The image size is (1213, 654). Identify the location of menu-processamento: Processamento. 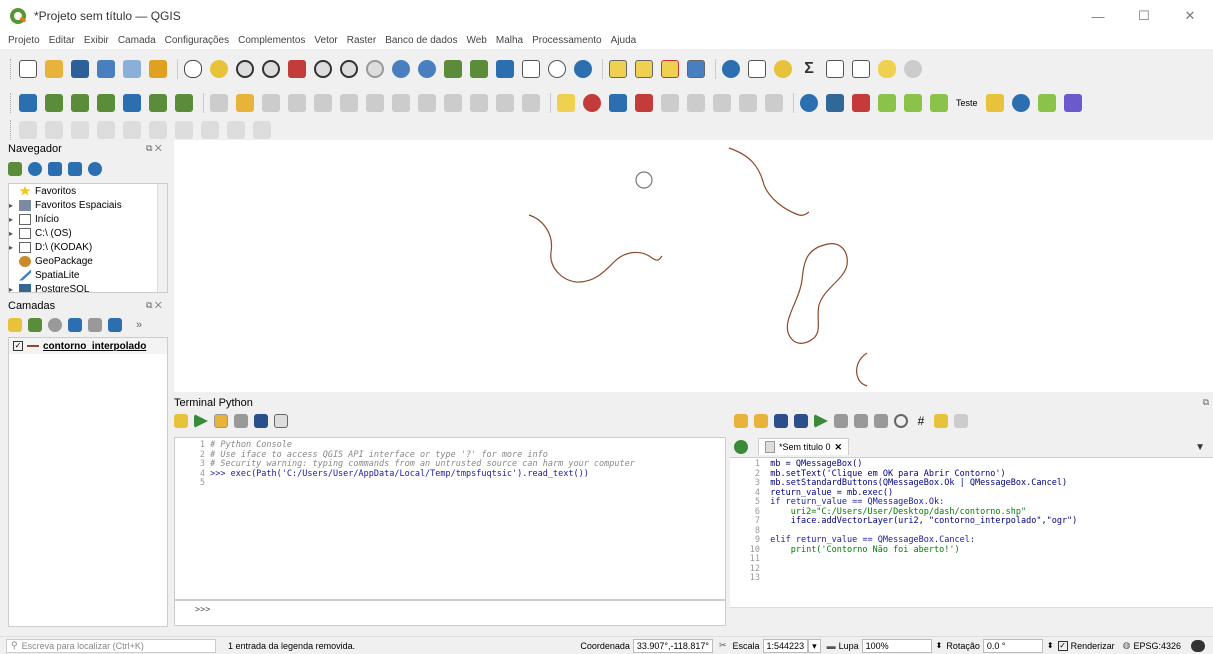
(566, 40).